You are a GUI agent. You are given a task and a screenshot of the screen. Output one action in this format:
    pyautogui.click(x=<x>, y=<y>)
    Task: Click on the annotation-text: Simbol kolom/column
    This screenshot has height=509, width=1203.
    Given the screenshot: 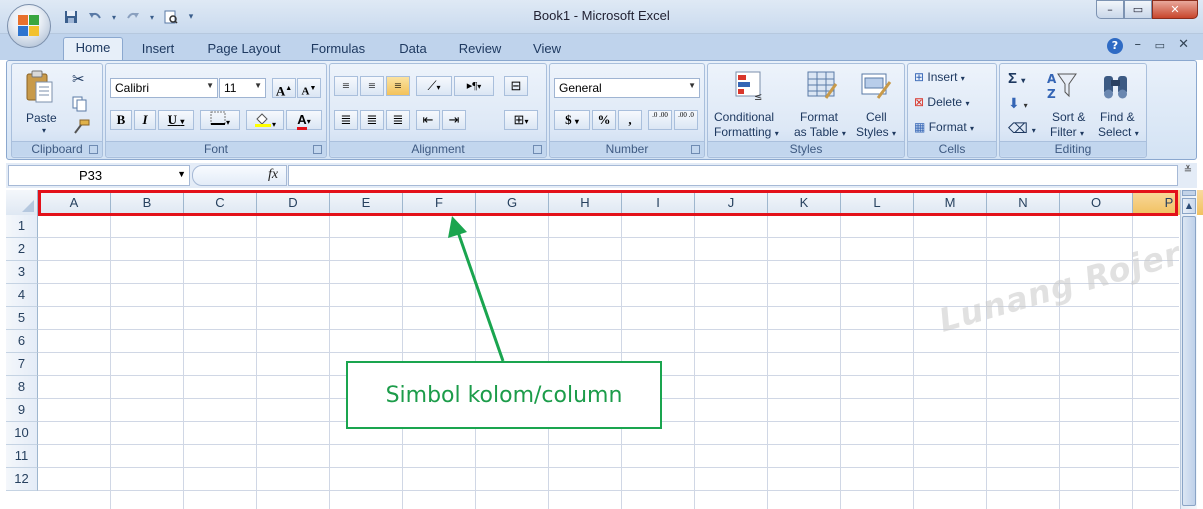 What is the action you would take?
    pyautogui.click(x=504, y=395)
    